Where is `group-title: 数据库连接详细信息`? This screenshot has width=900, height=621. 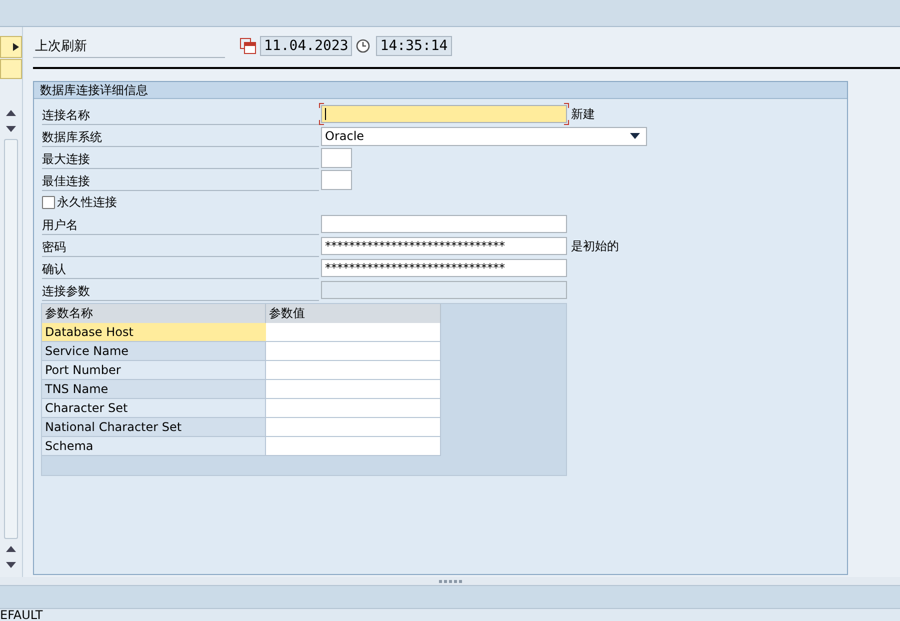
group-title: 数据库连接详细信息 is located at coordinates (440, 90).